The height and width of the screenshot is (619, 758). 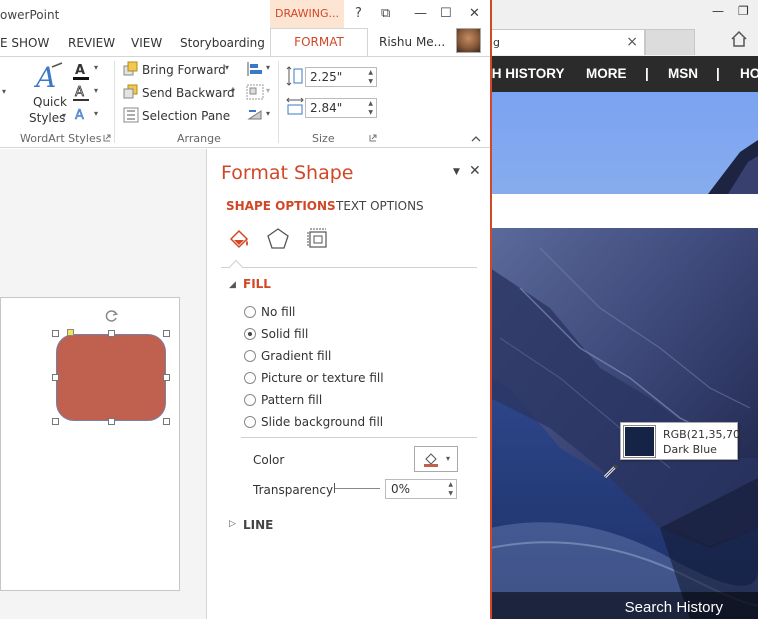 What do you see at coordinates (296, 356) in the screenshot?
I see `label-gradient-fill: Gradient fill` at bounding box center [296, 356].